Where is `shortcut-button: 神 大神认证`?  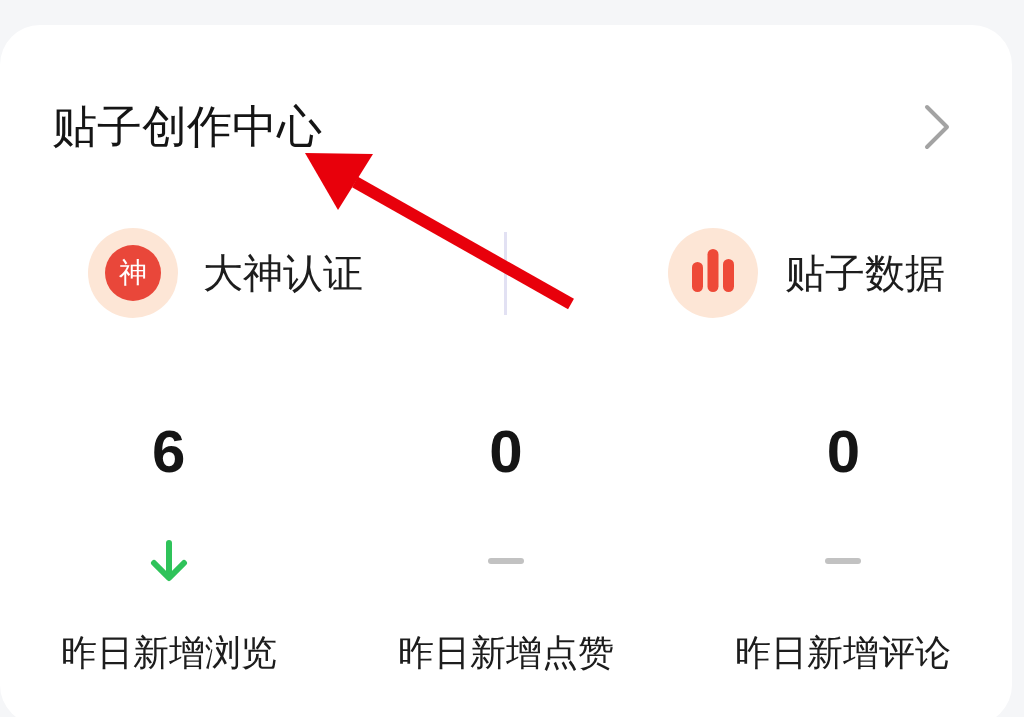 shortcut-button: 神 大神认证 is located at coordinates (225, 273).